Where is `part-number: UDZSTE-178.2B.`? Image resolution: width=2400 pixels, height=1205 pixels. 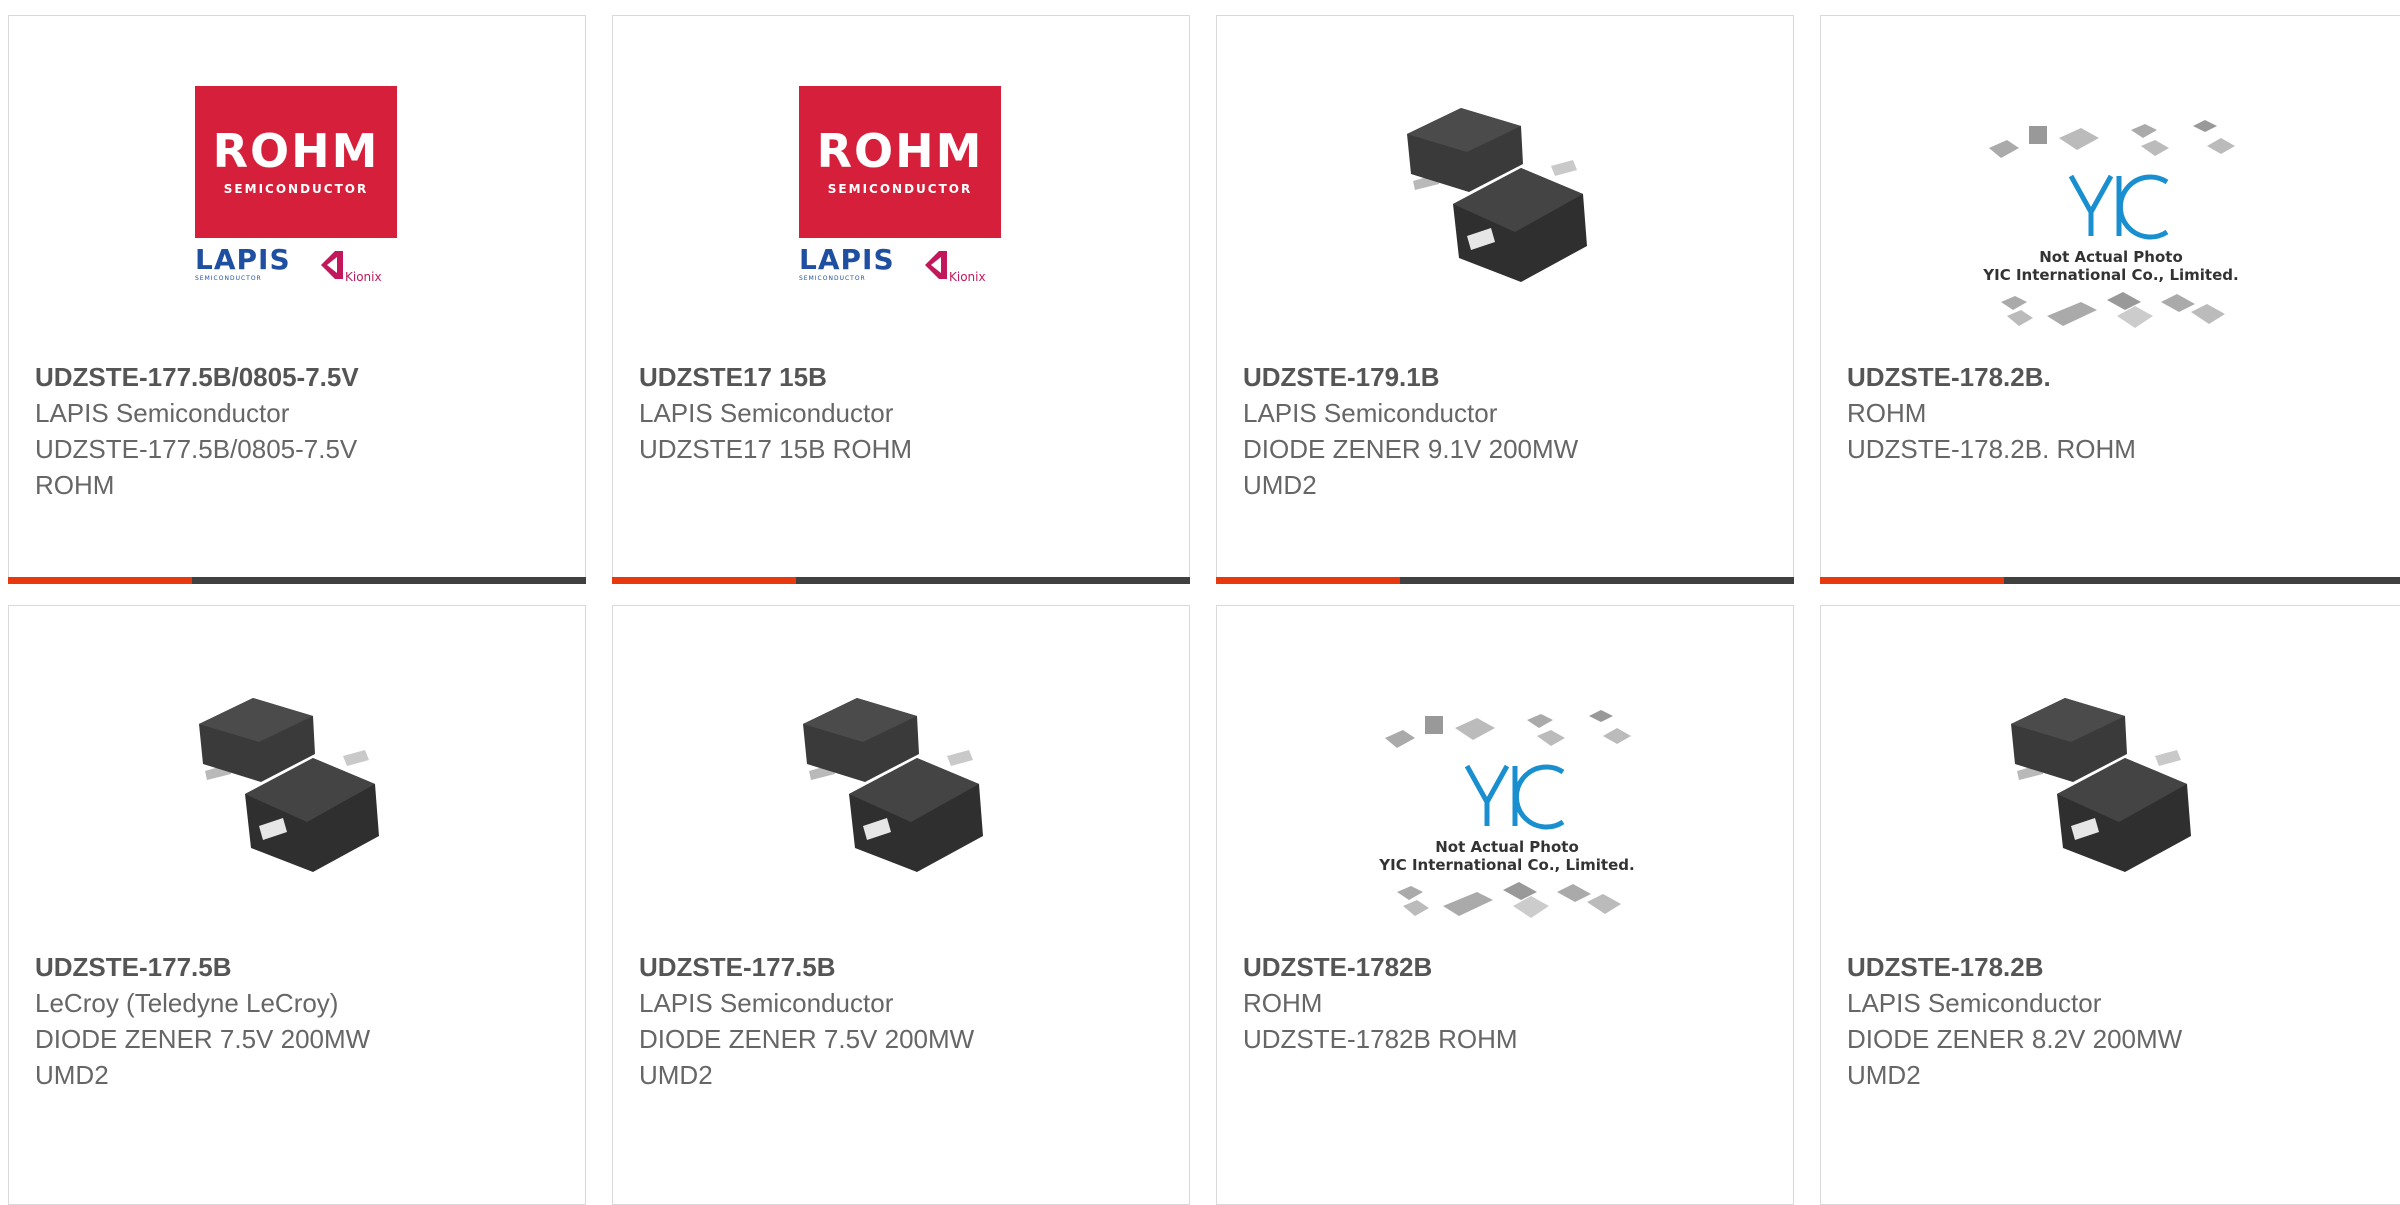 part-number: UDZSTE-178.2B. is located at coordinates (2118, 377).